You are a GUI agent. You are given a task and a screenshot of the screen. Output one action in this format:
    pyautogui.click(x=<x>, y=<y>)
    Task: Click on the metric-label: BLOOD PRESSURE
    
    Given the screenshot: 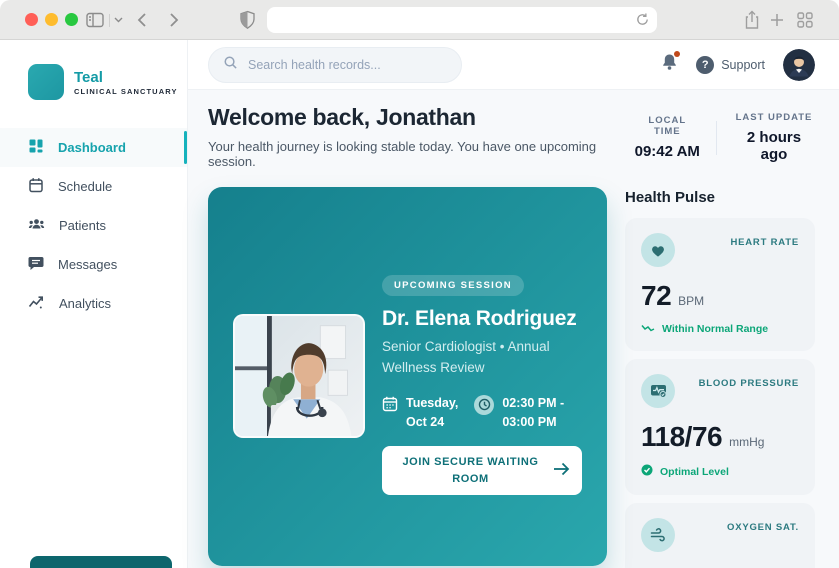 What is the action you would take?
    pyautogui.click(x=748, y=383)
    